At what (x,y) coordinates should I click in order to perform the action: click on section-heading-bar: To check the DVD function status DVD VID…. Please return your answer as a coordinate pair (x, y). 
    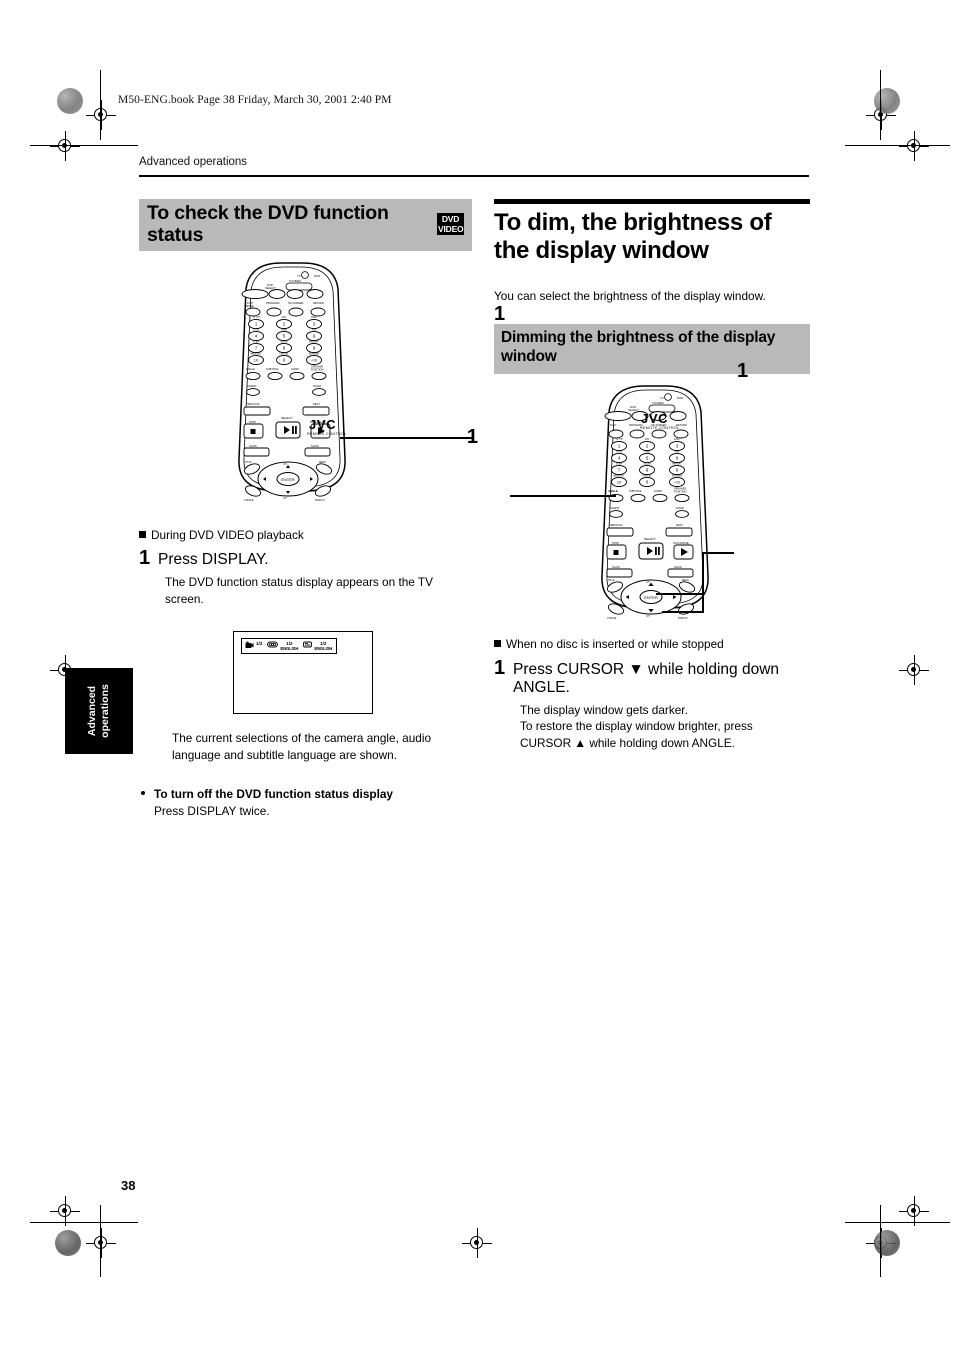
    Looking at the image, I should click on (305, 225).